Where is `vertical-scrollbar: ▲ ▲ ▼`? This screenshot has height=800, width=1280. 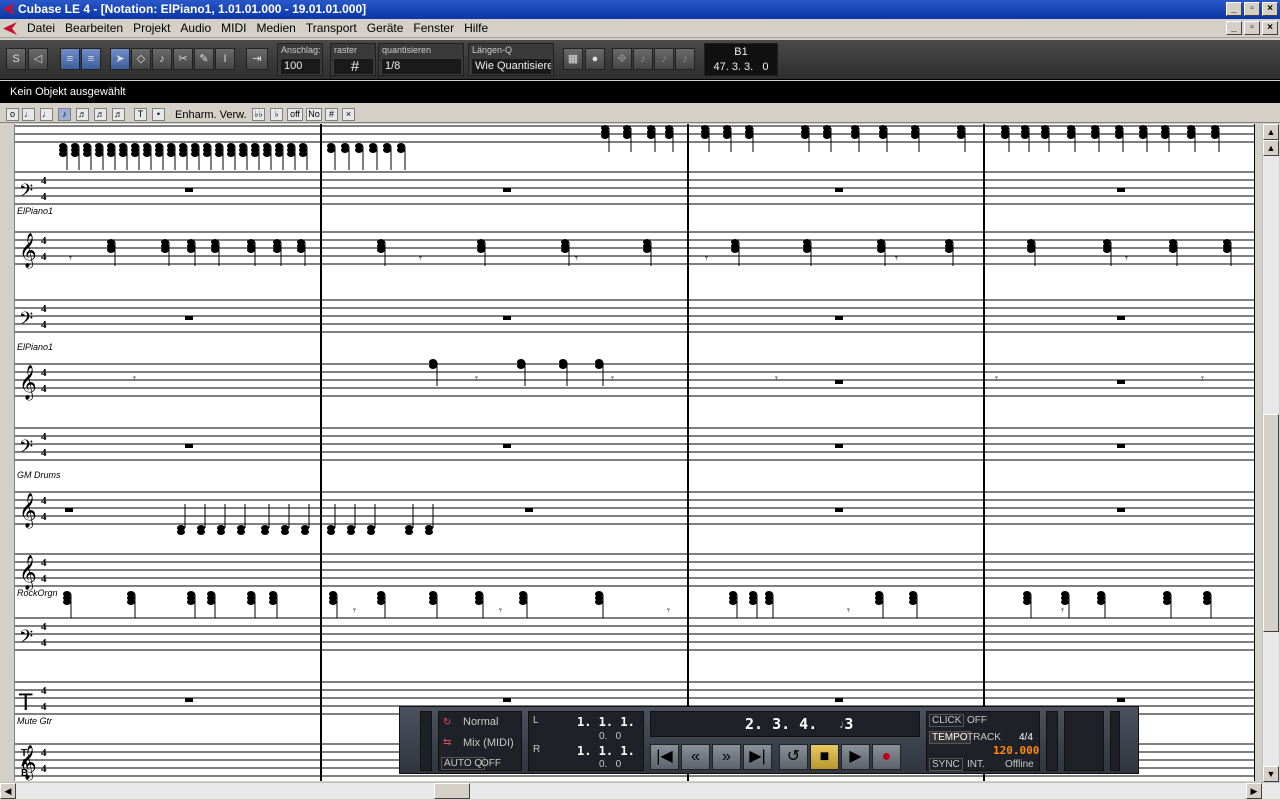
vertical-scrollbar: ▲ ▲ ▼ is located at coordinates (1270, 453).